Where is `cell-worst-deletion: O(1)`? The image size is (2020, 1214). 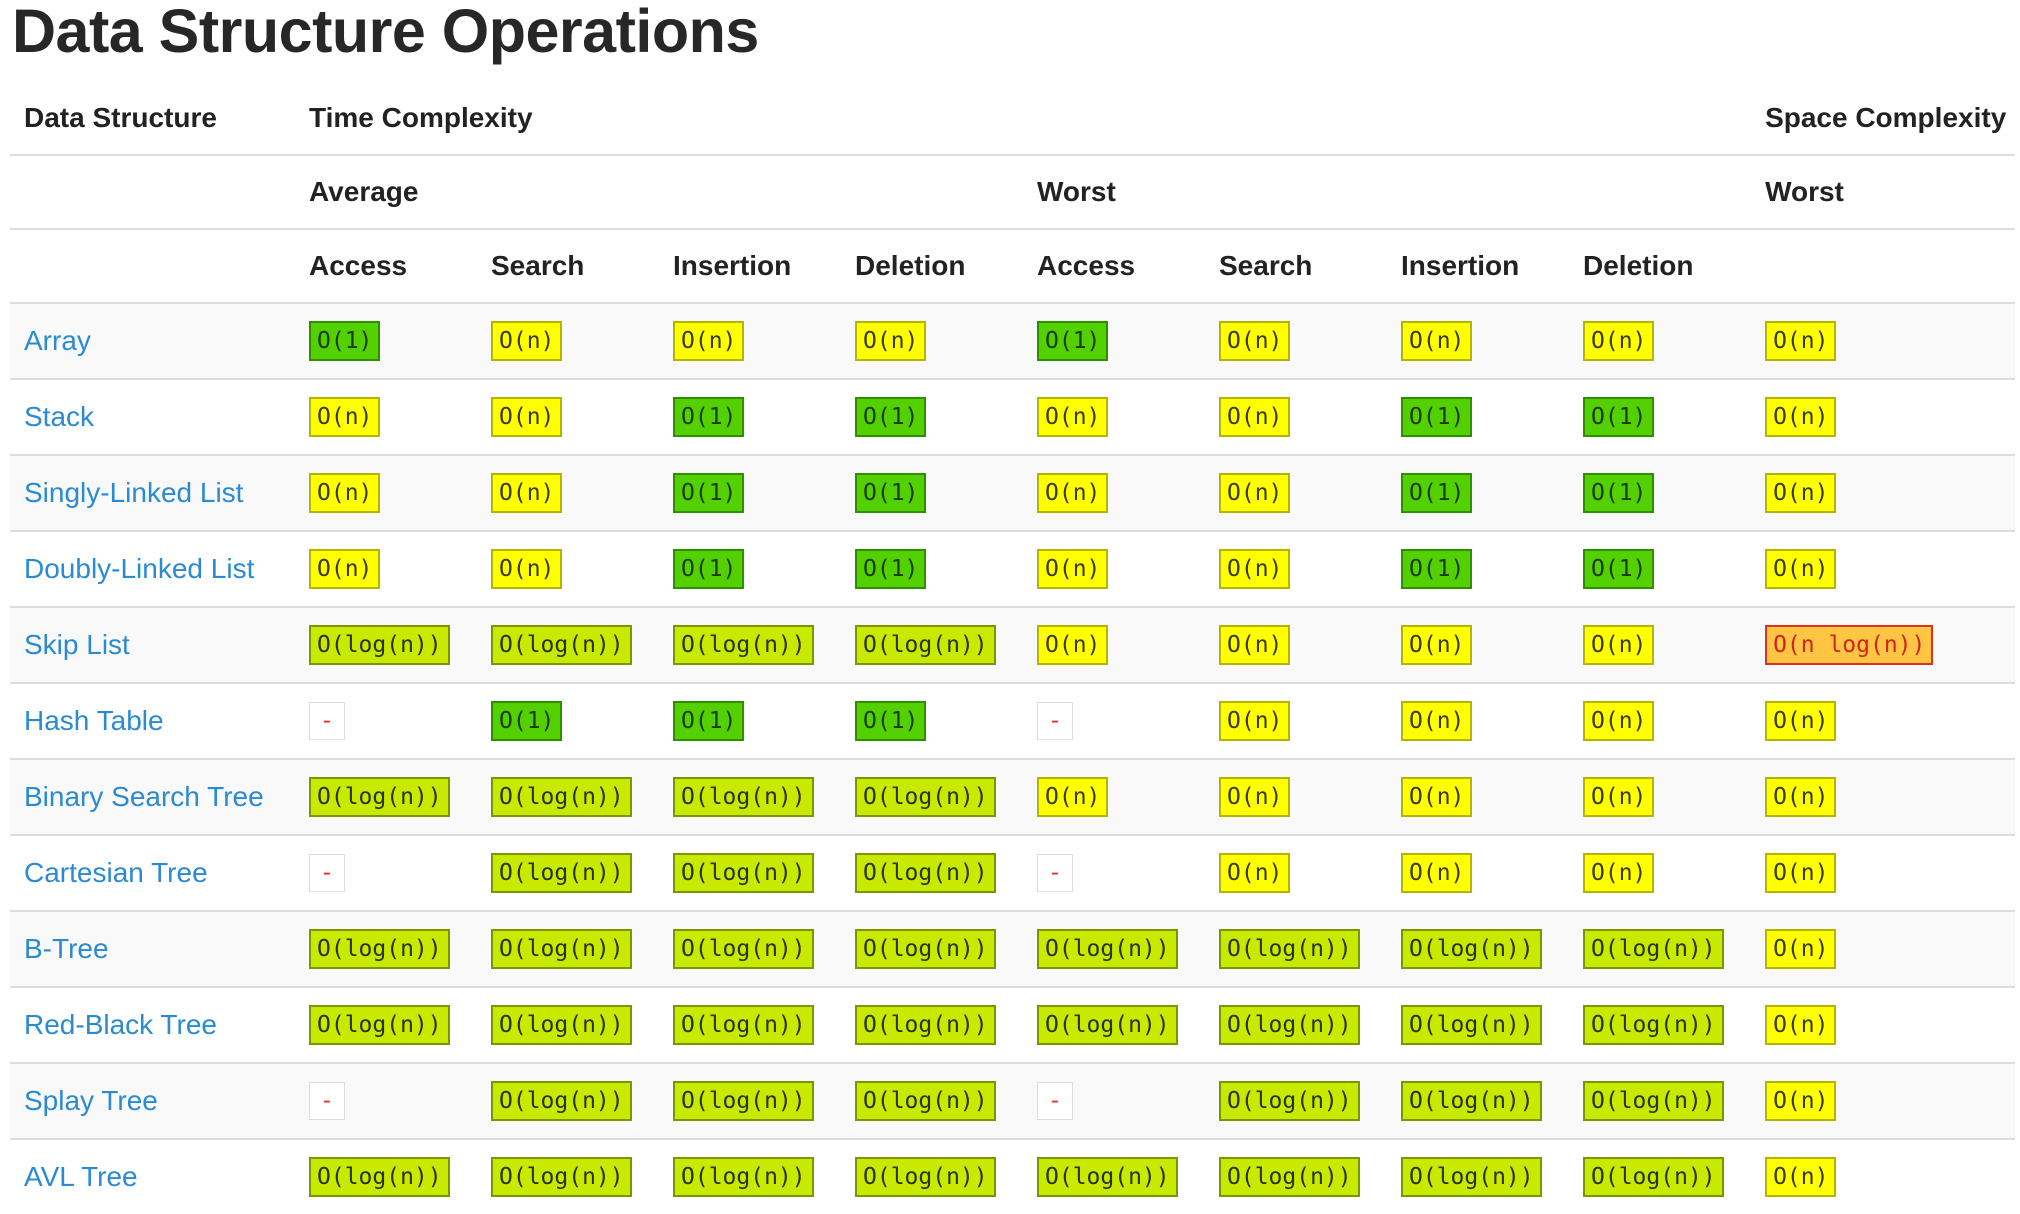 cell-worst-deletion: O(1) is located at coordinates (1660, 568).